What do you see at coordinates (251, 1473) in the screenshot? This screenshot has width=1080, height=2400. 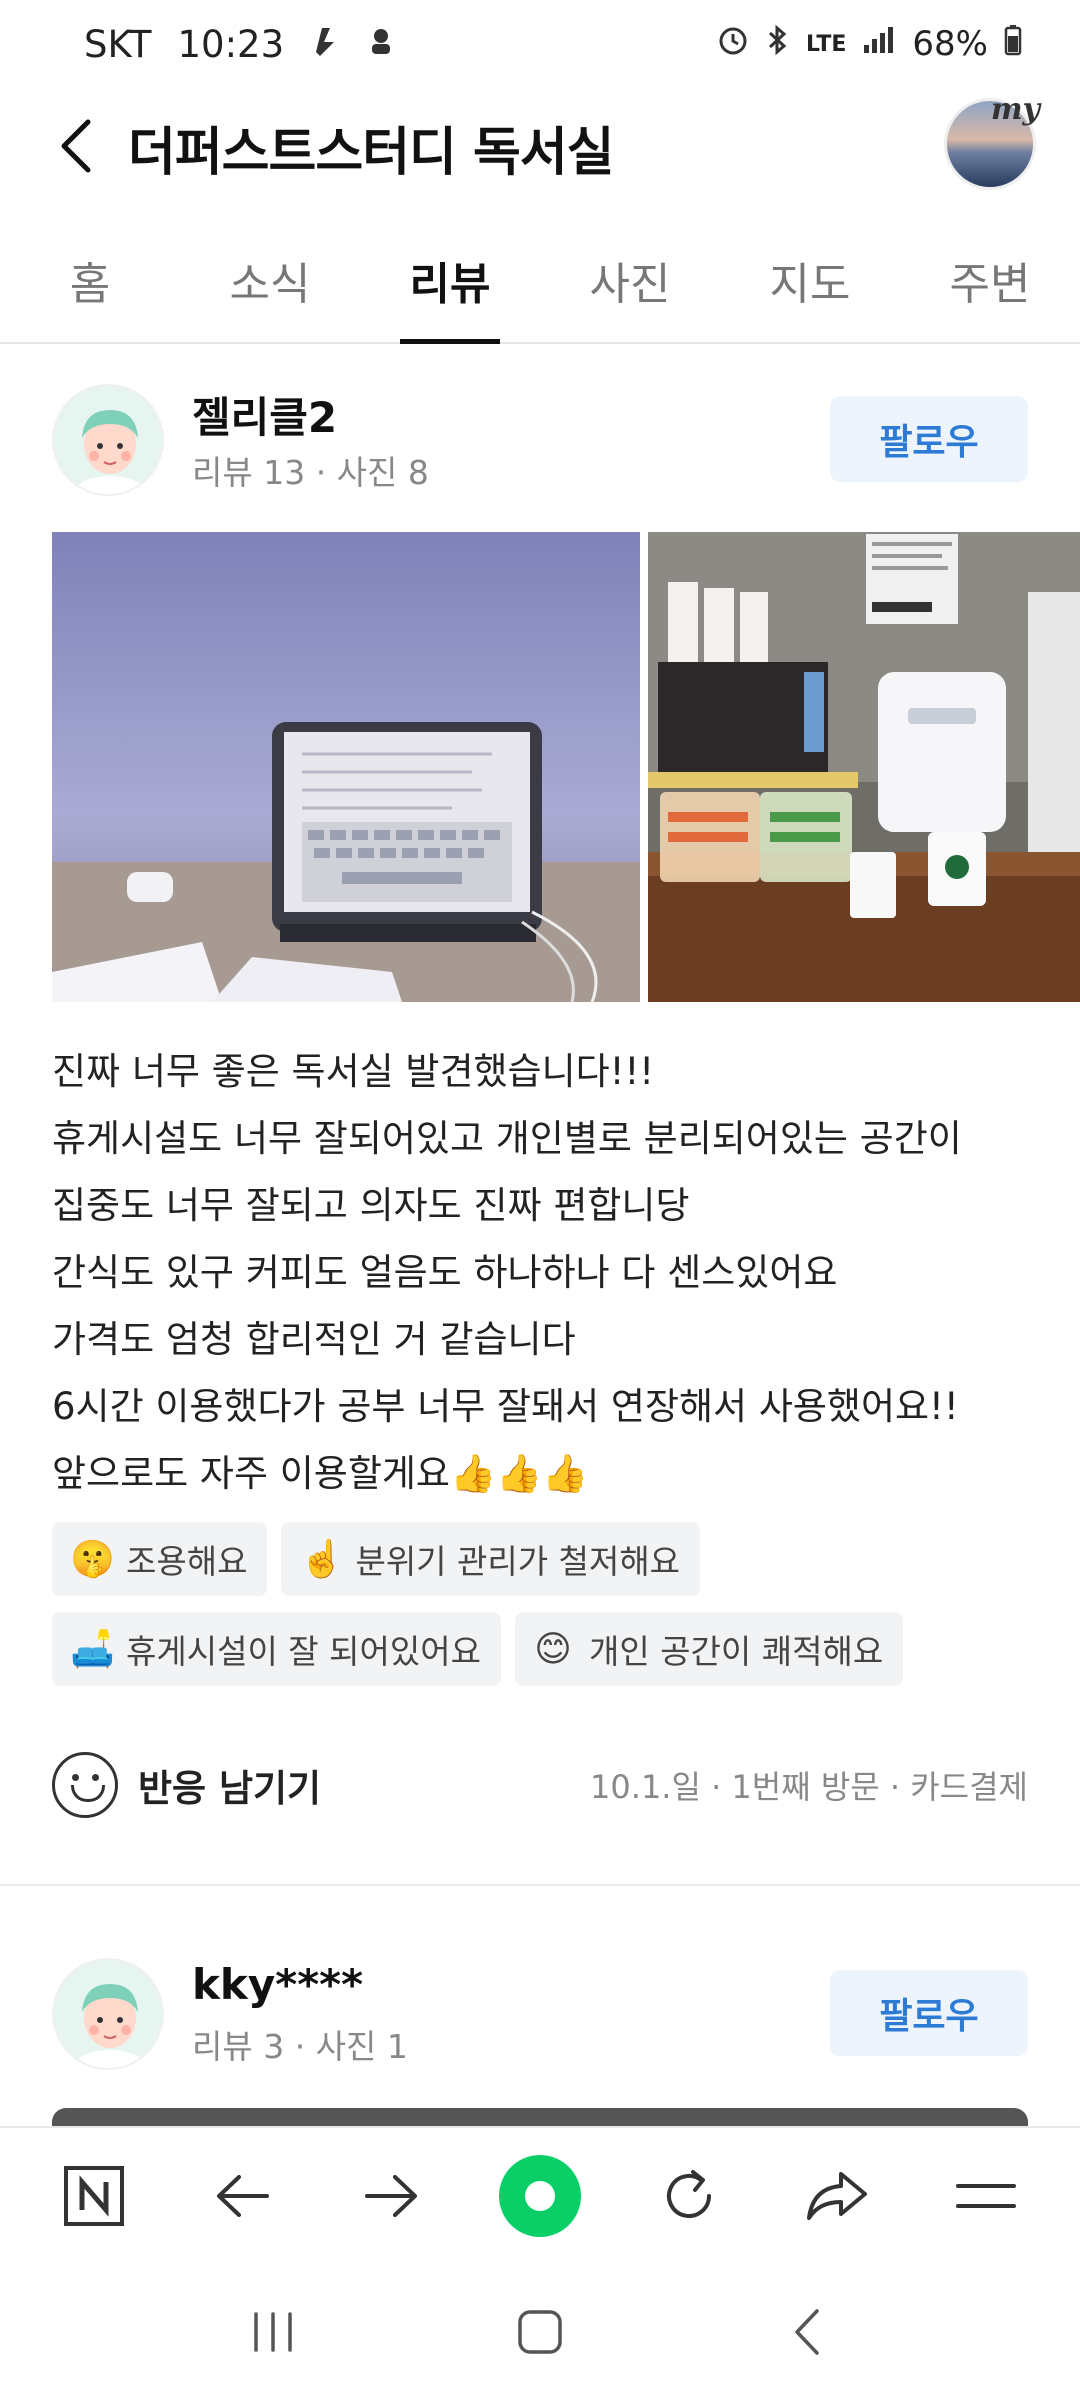 I see `review-line: 앞으로도 자주 이용할게요` at bounding box center [251, 1473].